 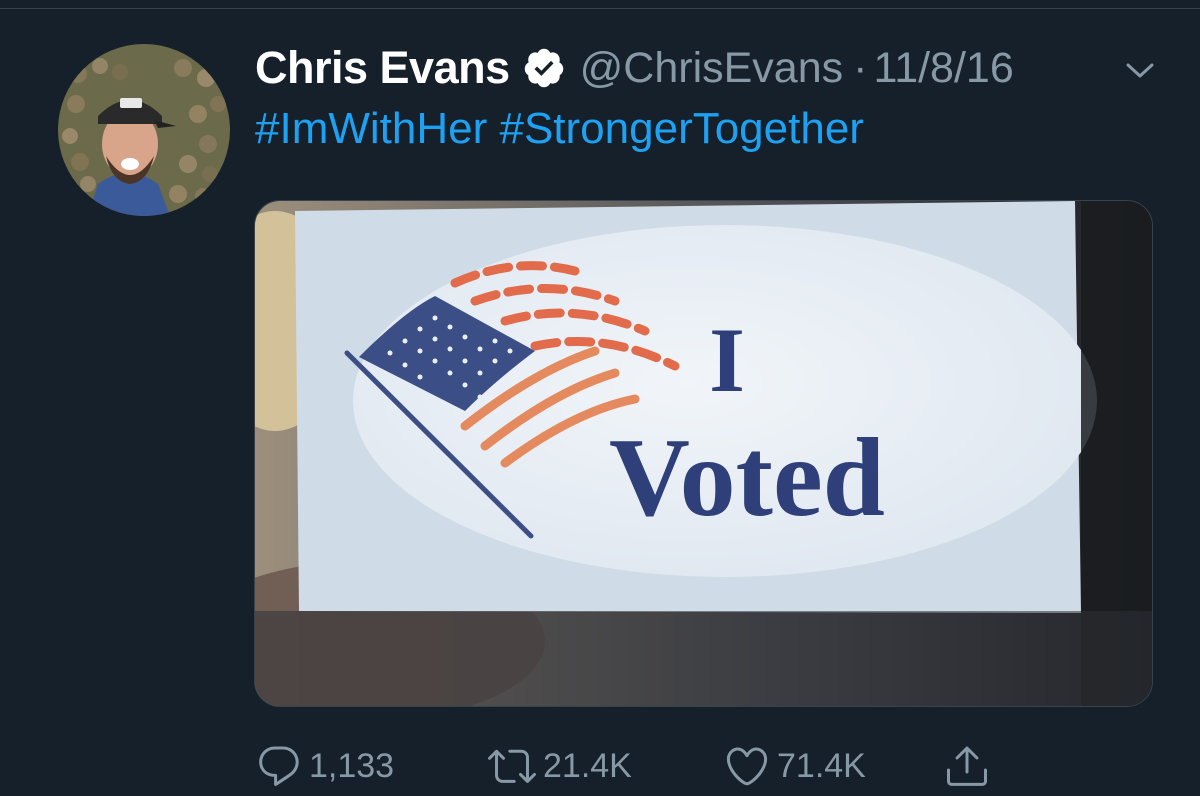 I want to click on like-count: 71.4K, so click(x=821, y=765).